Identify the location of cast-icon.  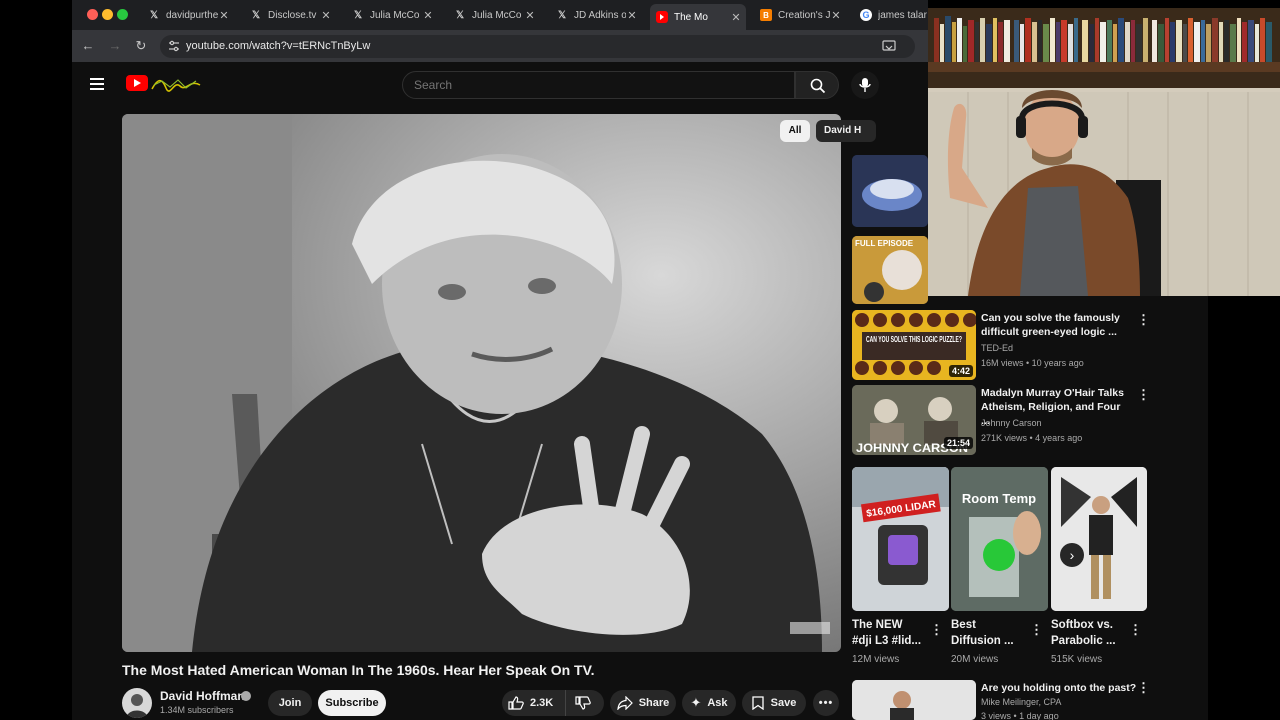
(889, 46).